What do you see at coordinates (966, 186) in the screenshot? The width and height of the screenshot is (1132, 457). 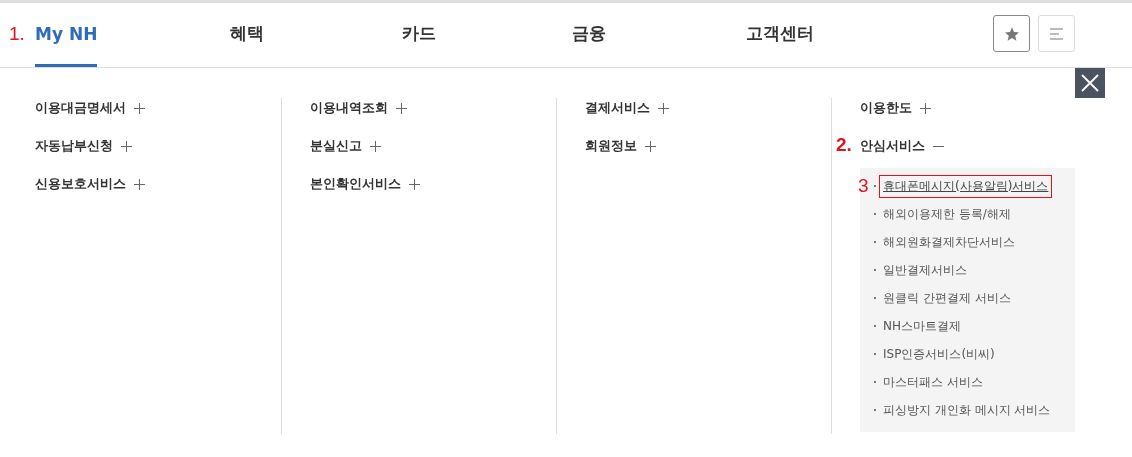 I see `submenu-link: 휴대폰메시지(사용알림)서비스` at bounding box center [966, 186].